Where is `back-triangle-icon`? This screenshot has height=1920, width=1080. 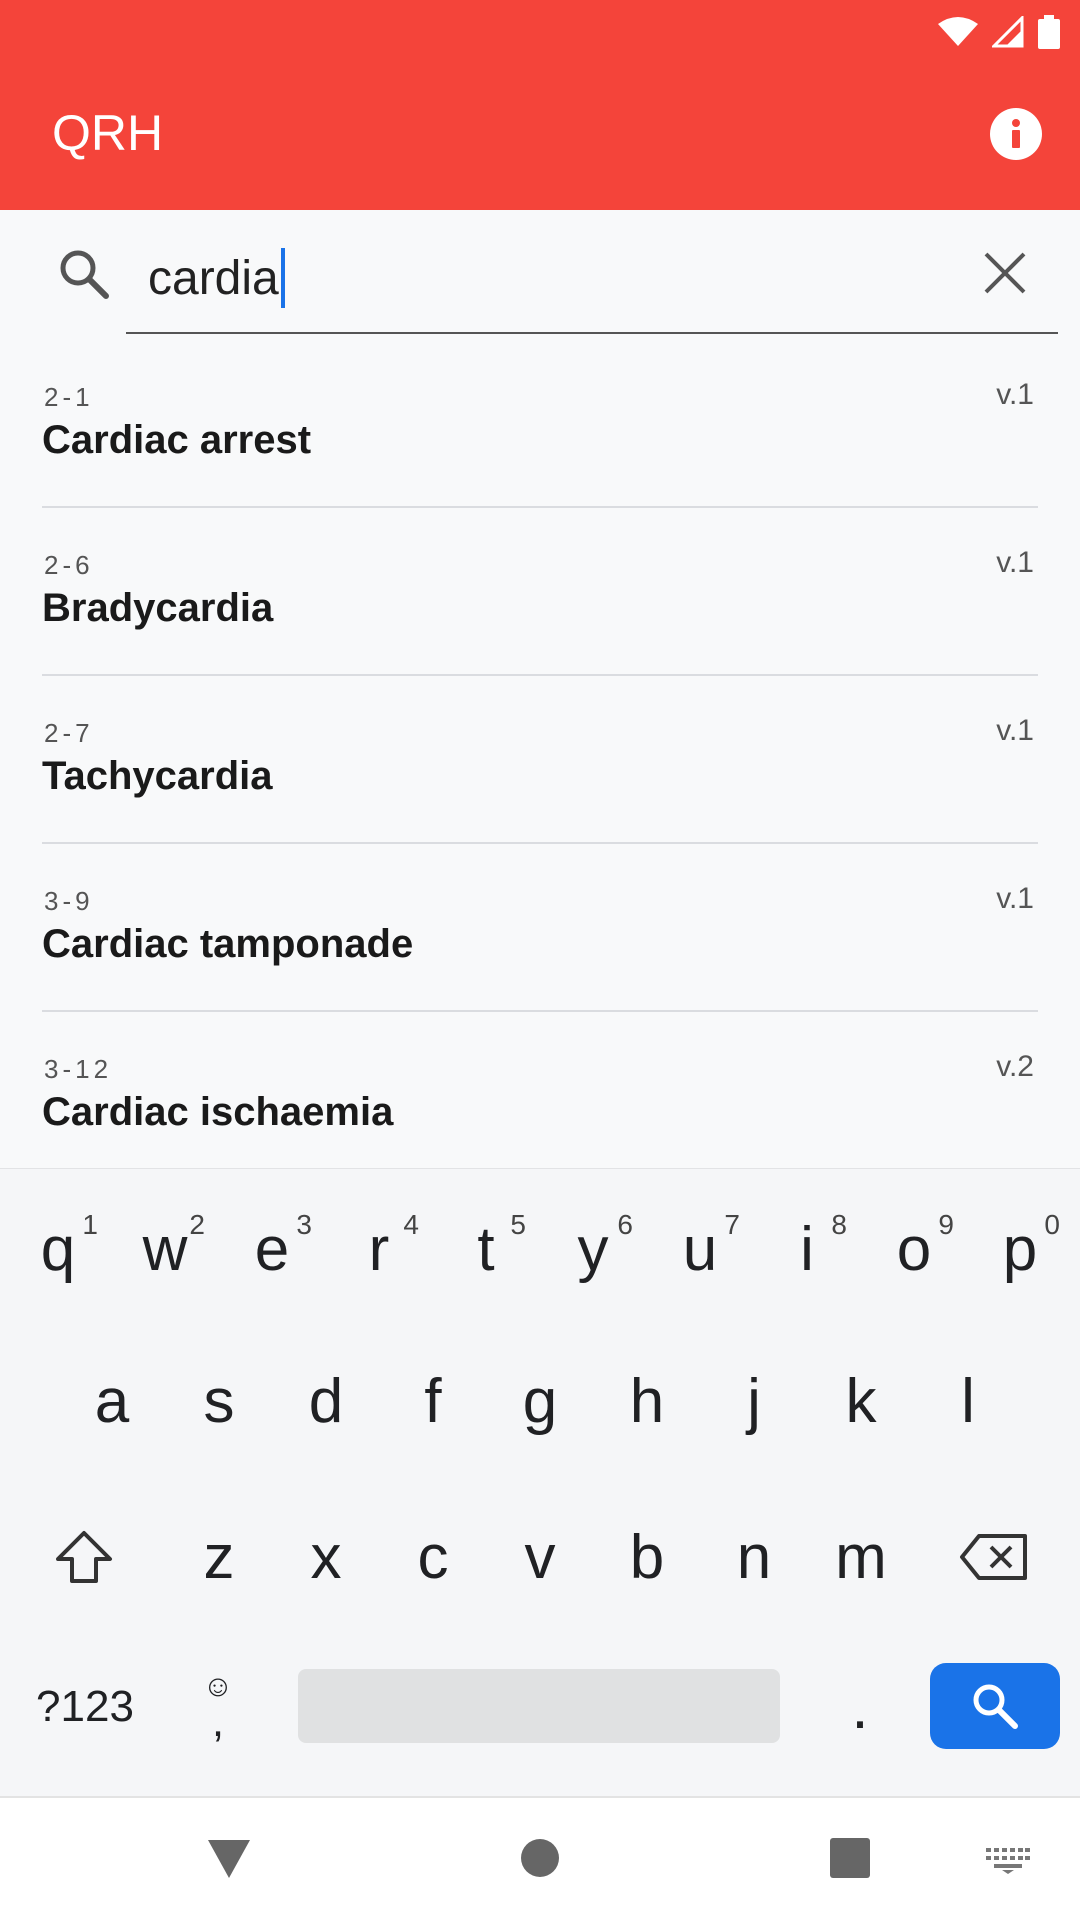 back-triangle-icon is located at coordinates (229, 1859).